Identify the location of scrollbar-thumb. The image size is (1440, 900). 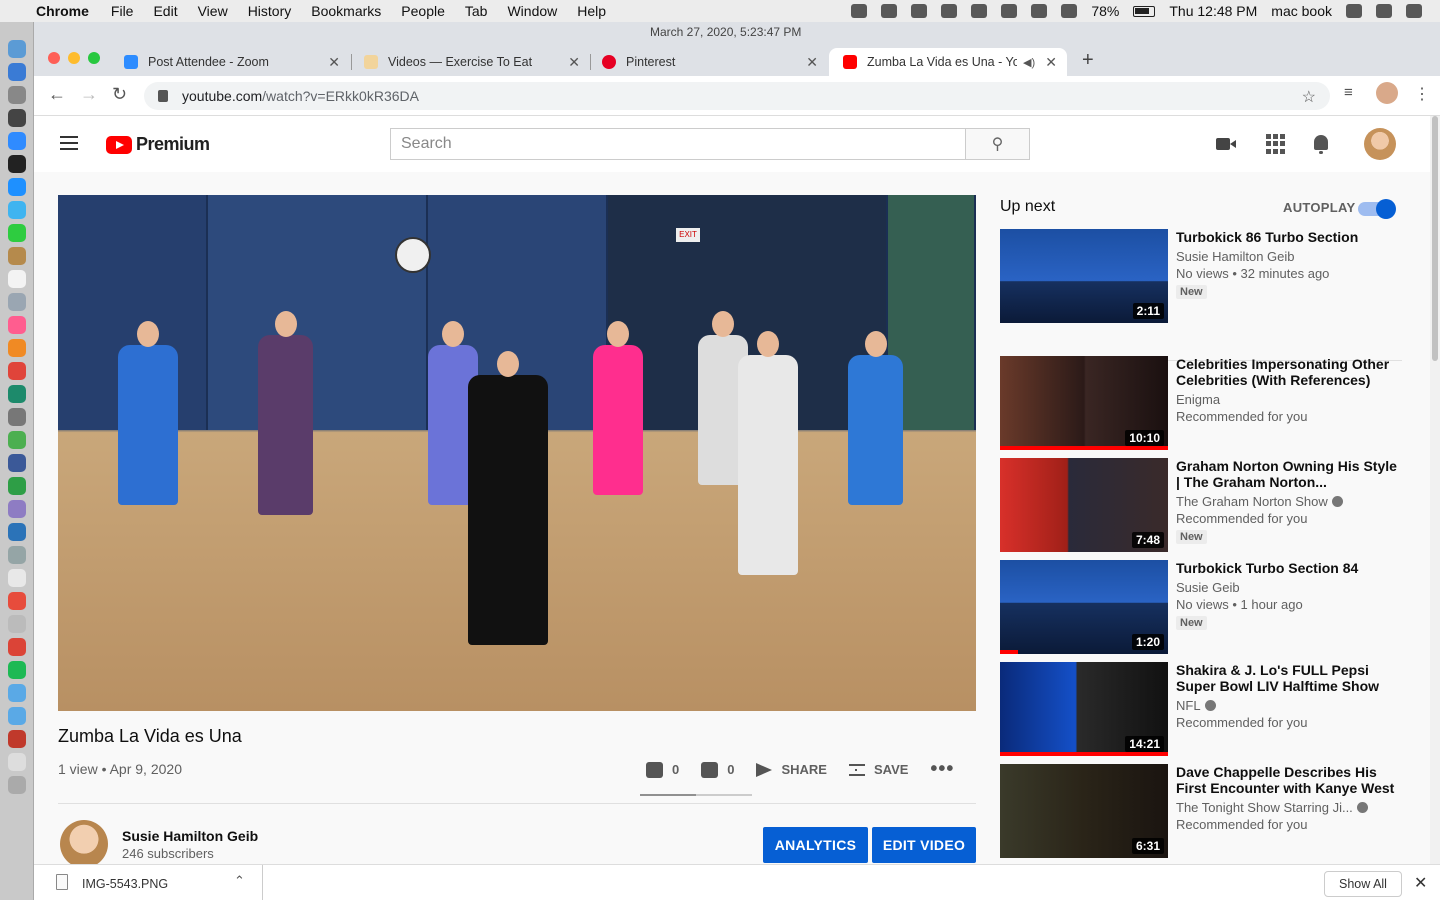
(1435, 238).